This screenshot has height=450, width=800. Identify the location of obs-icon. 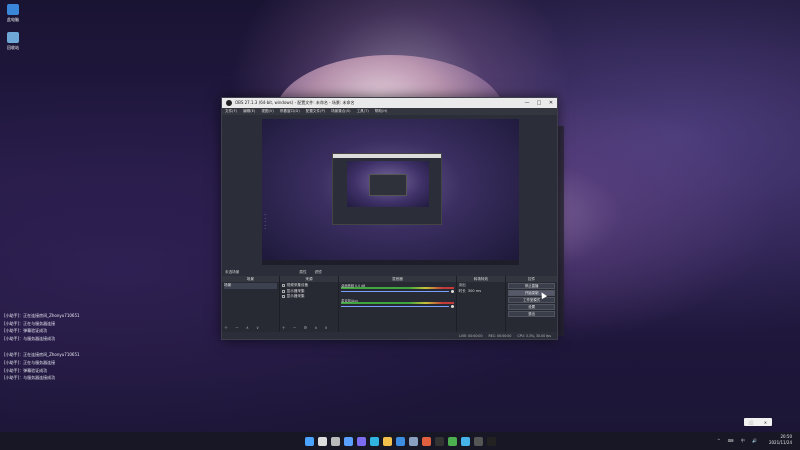
(491, 441).